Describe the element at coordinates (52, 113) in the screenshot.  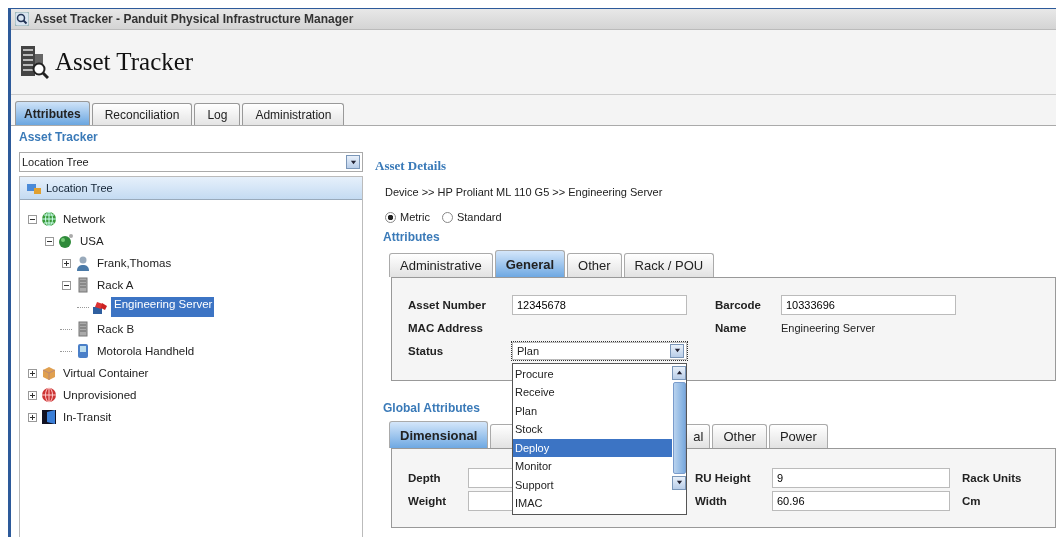
I see `tab: Attributes` at that location.